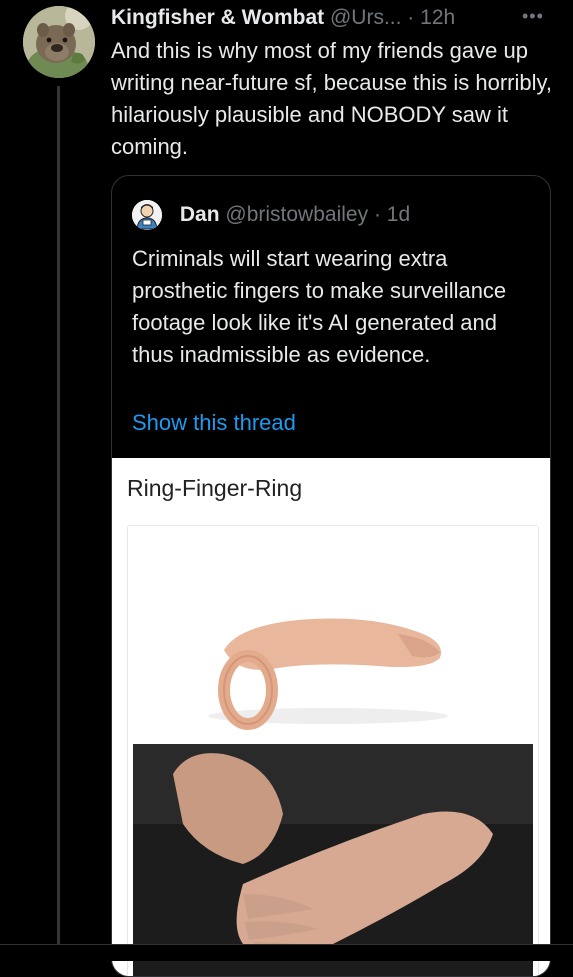 The height and width of the screenshot is (977, 573). Describe the element at coordinates (200, 214) in the screenshot. I see `quoted-author-name: Dan` at that location.